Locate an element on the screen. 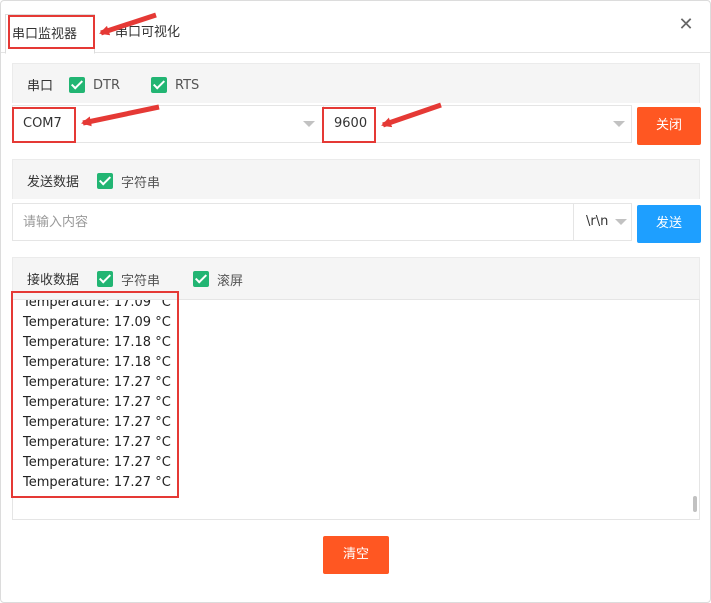  rts-label: RTS is located at coordinates (187, 85).